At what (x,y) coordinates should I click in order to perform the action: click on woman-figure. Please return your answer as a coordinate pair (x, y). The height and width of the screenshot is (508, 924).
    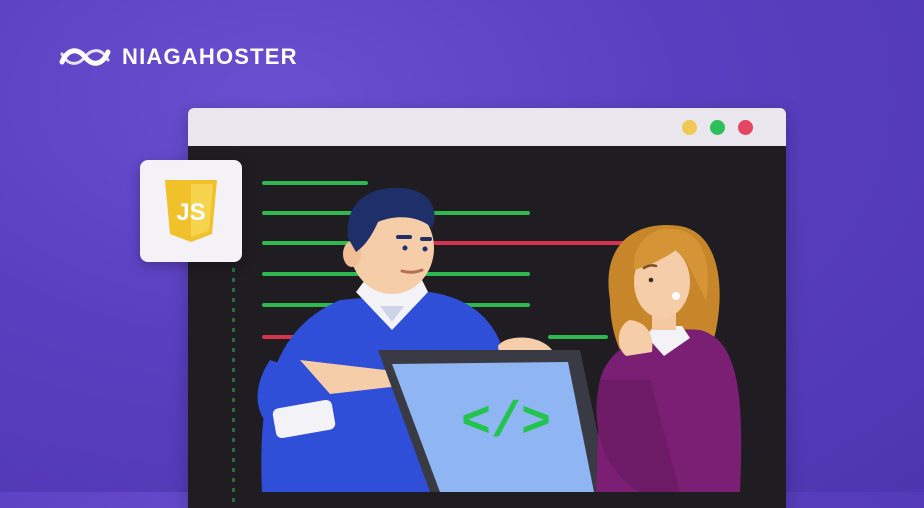
    Looking at the image, I should click on (669, 358).